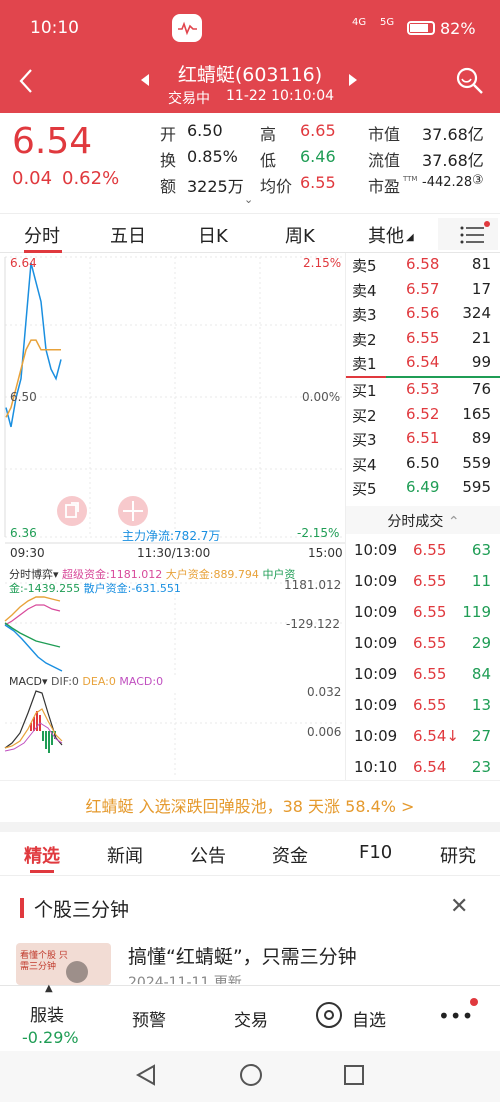 The image size is (500, 1102). What do you see at coordinates (474, 1002) in the screenshot?
I see `notification-dot` at bounding box center [474, 1002].